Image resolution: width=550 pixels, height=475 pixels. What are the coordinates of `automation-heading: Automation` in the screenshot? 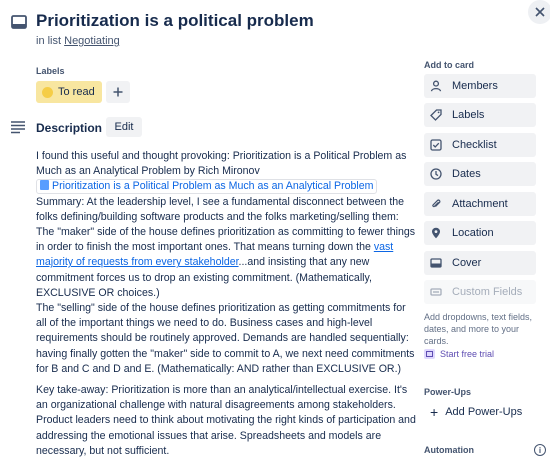 It's located at (449, 450).